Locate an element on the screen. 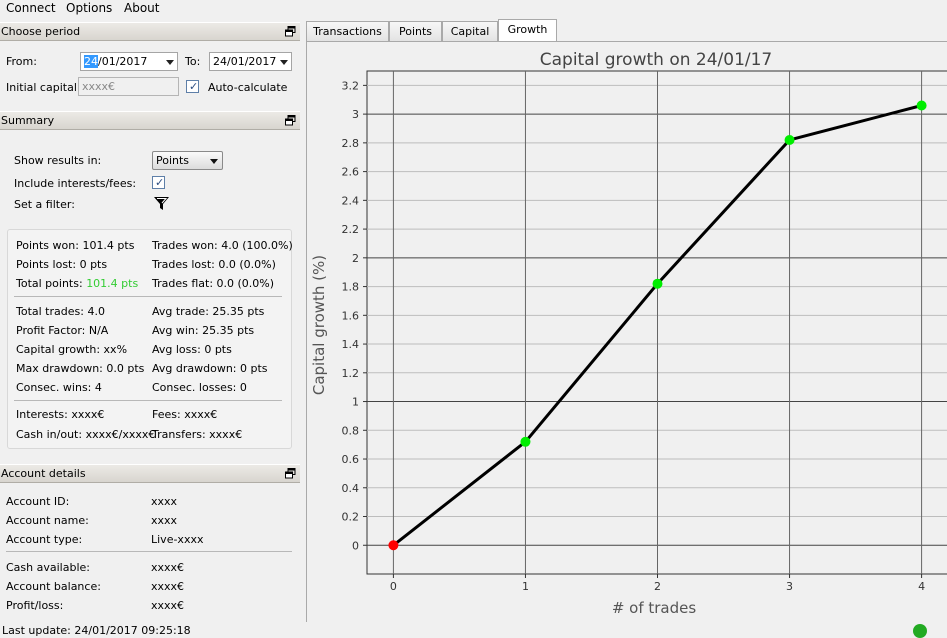  capital-growth: Capital growth: xx% is located at coordinates (71, 349).